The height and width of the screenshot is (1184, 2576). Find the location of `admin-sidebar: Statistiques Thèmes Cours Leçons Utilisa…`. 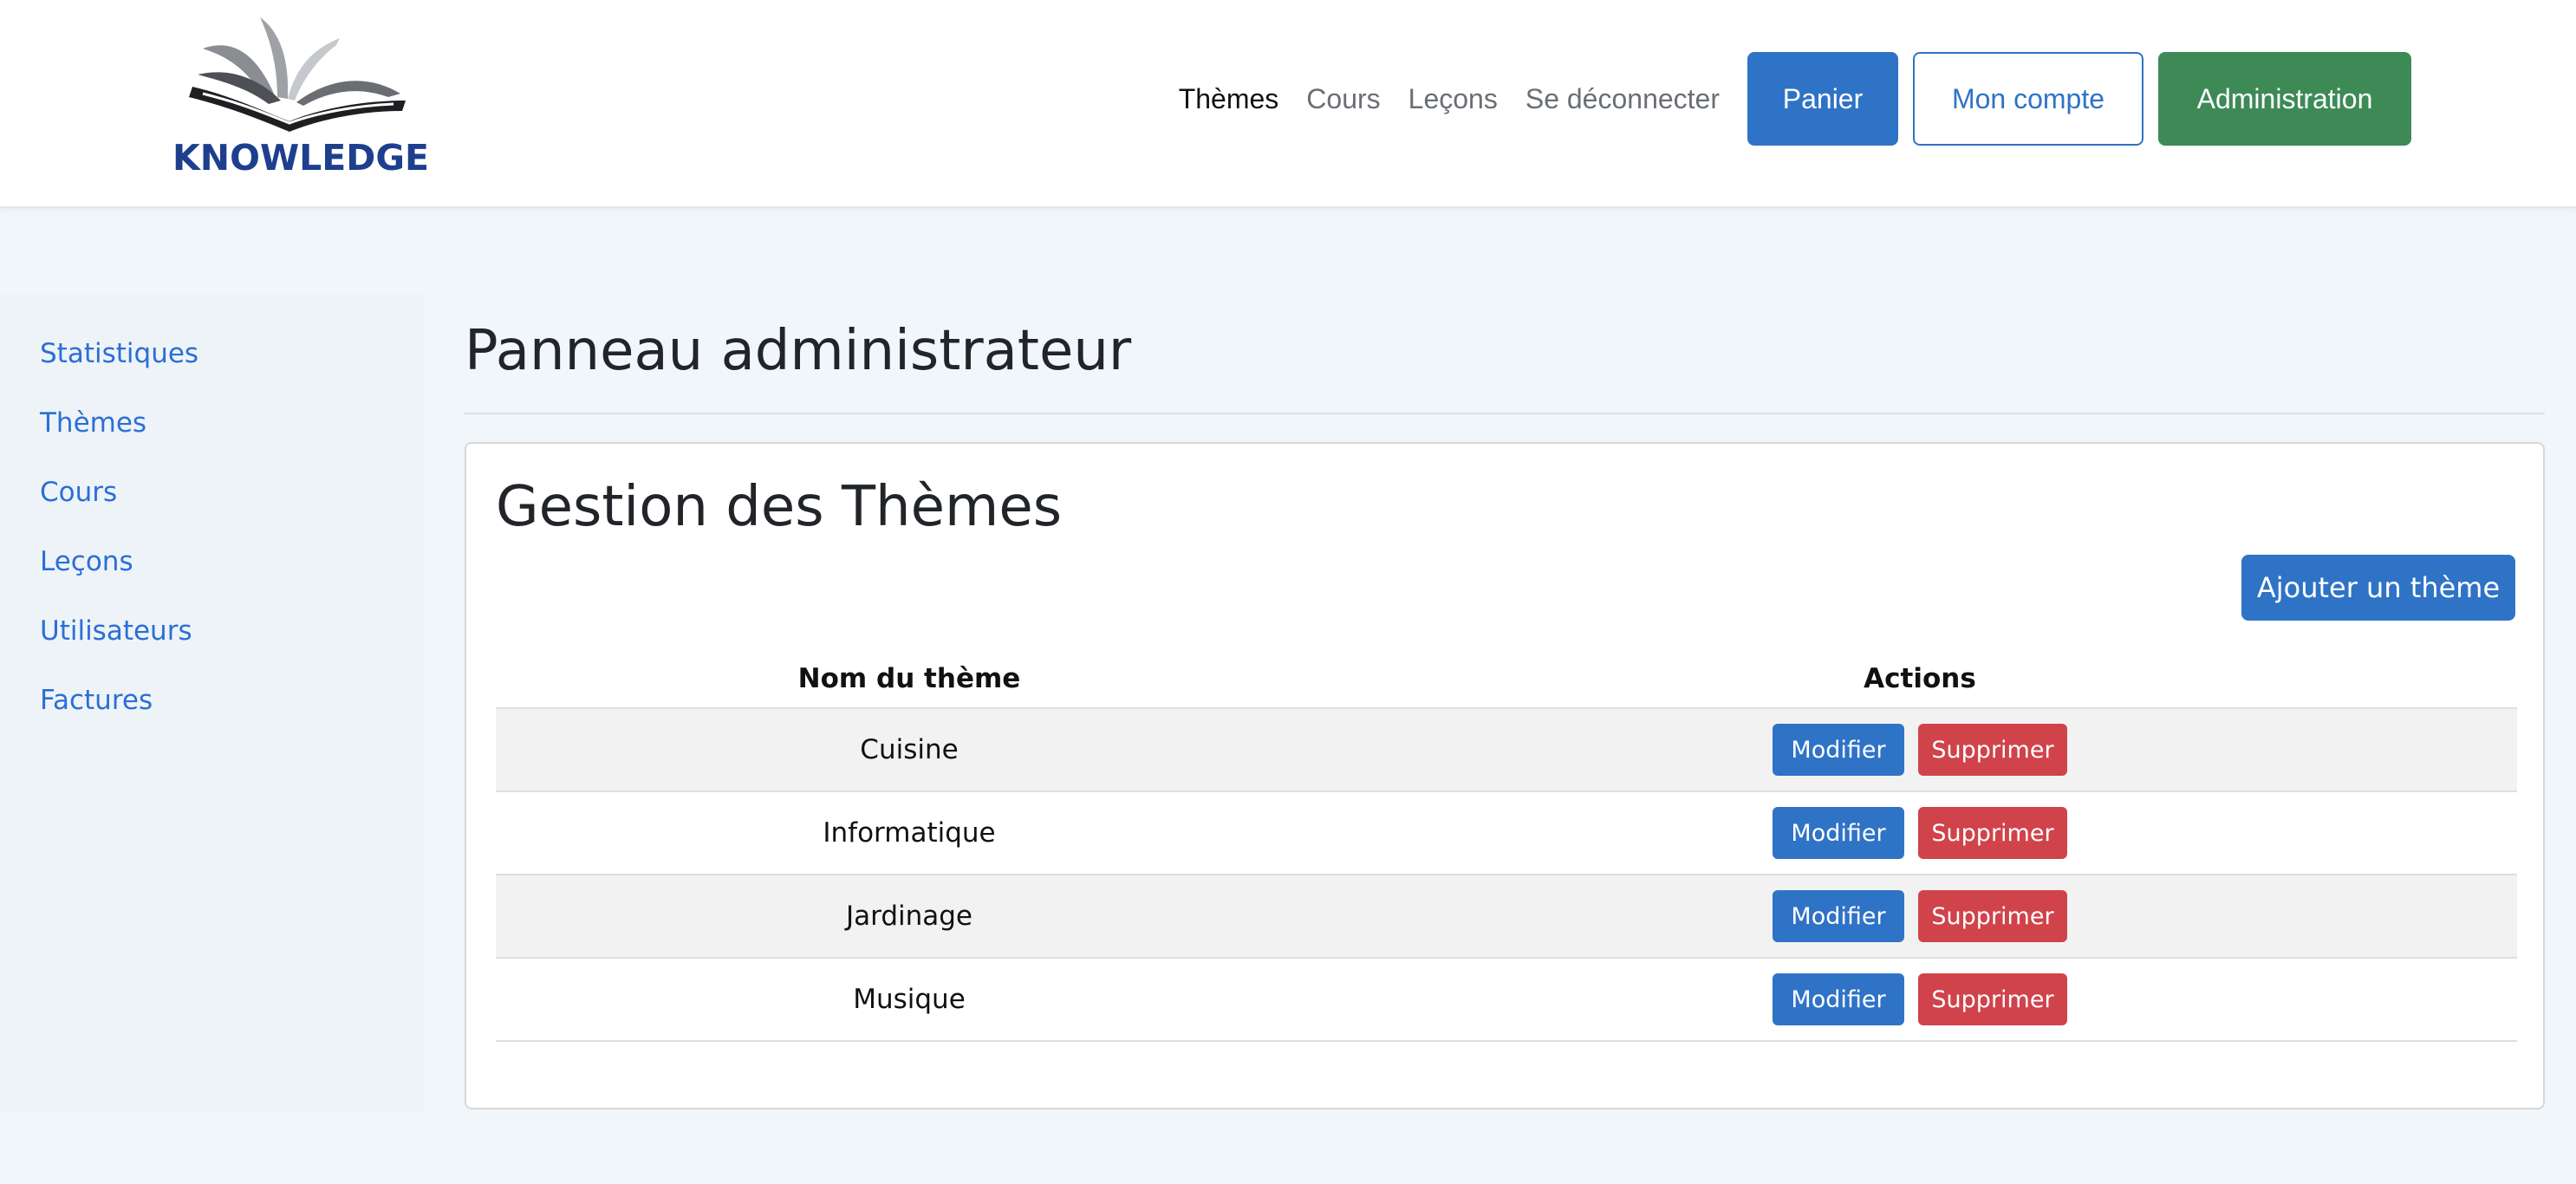

admin-sidebar: Statistiques Thèmes Cours Leçons Utilisa… is located at coordinates (212, 703).